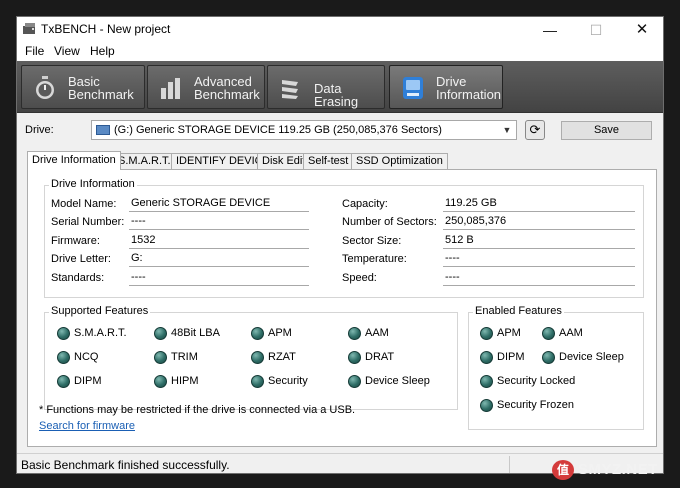 The image size is (680, 488). I want to click on eraser-icon, so click(290, 89).